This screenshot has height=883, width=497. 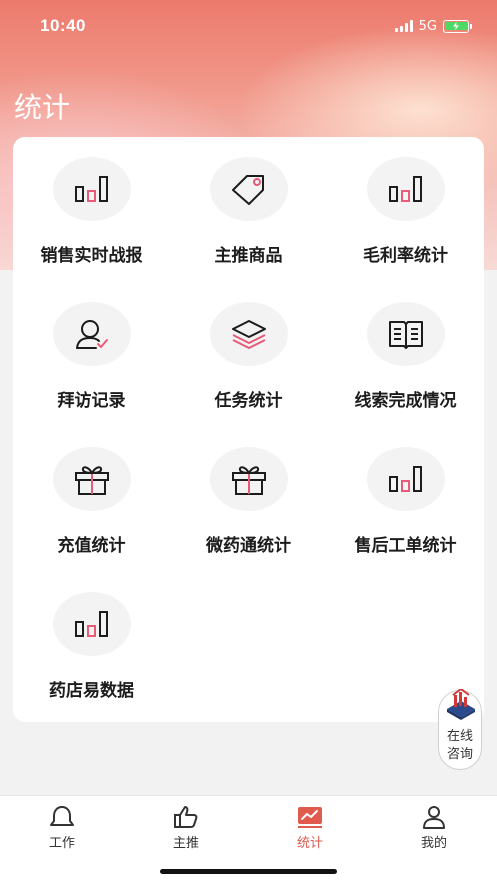 I want to click on status-indicators: 5G, so click(x=433, y=26).